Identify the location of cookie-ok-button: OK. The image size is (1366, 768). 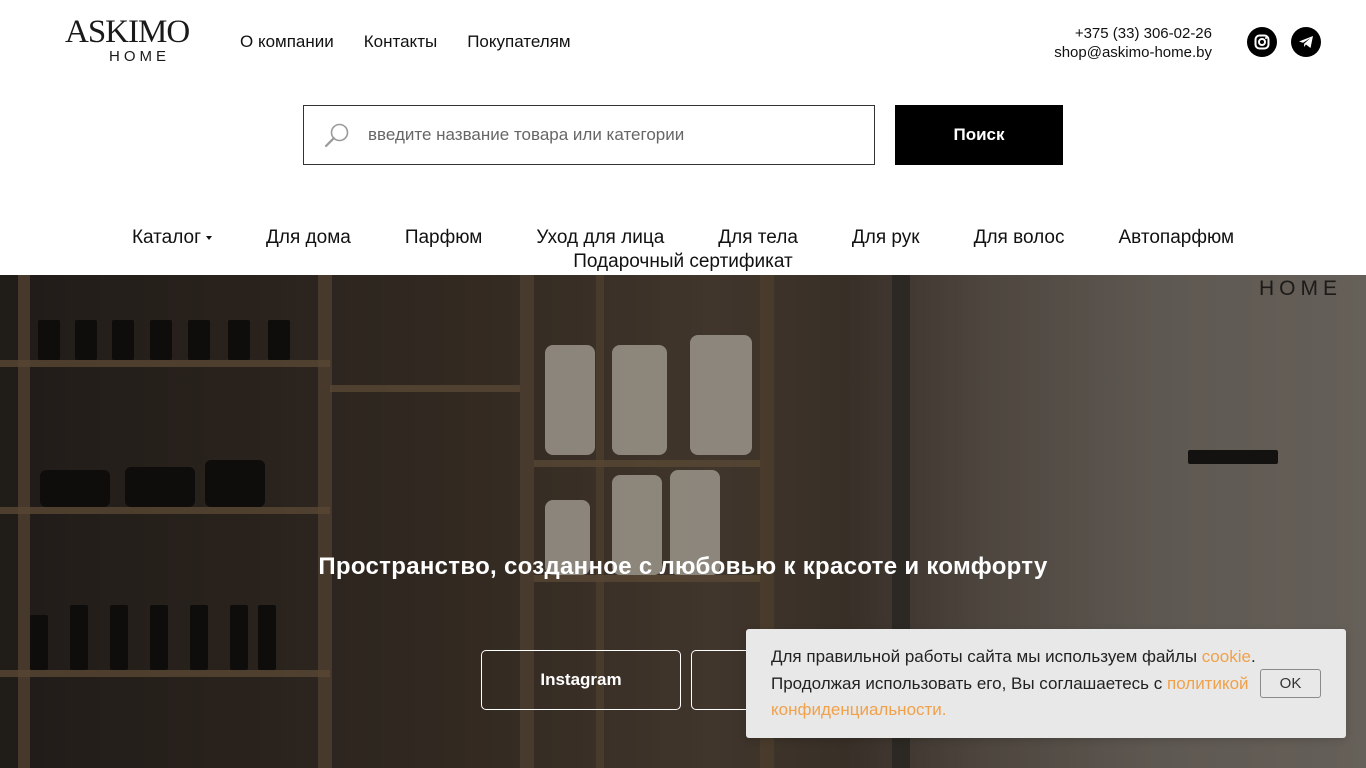
(1290, 683).